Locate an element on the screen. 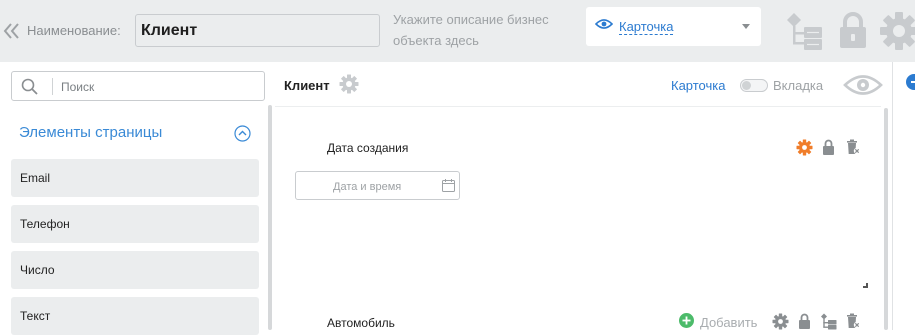 This screenshot has width=915, height=335. right-panel-divider is located at coordinates (892, 196).